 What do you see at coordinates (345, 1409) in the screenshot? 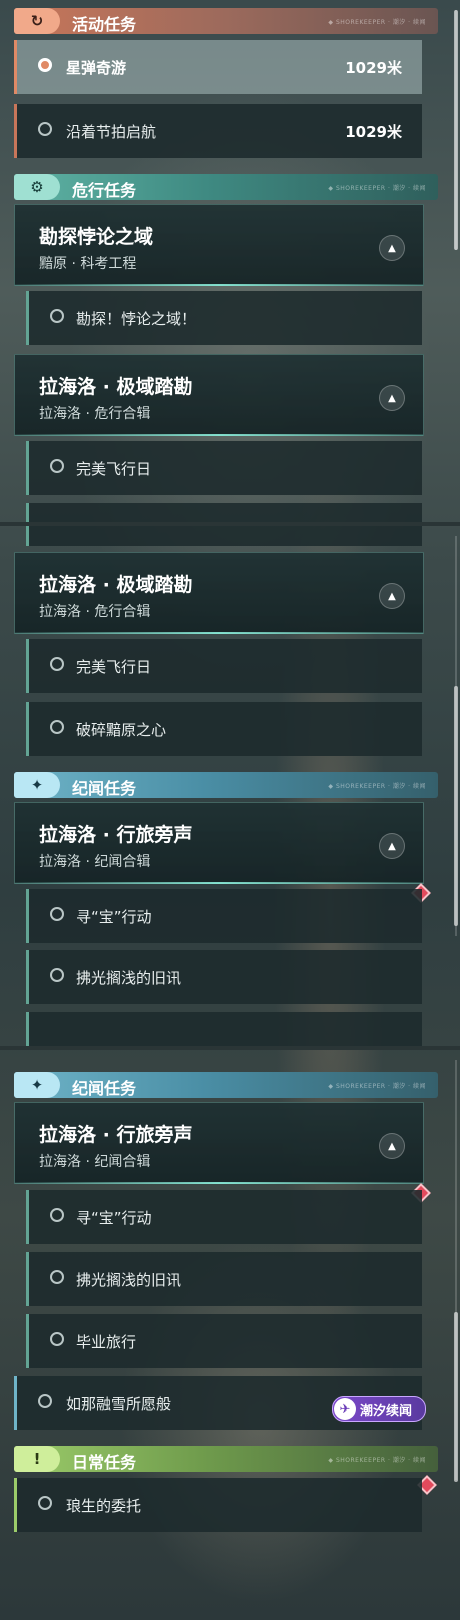
I see `bird-emblem-icon: ✈` at bounding box center [345, 1409].